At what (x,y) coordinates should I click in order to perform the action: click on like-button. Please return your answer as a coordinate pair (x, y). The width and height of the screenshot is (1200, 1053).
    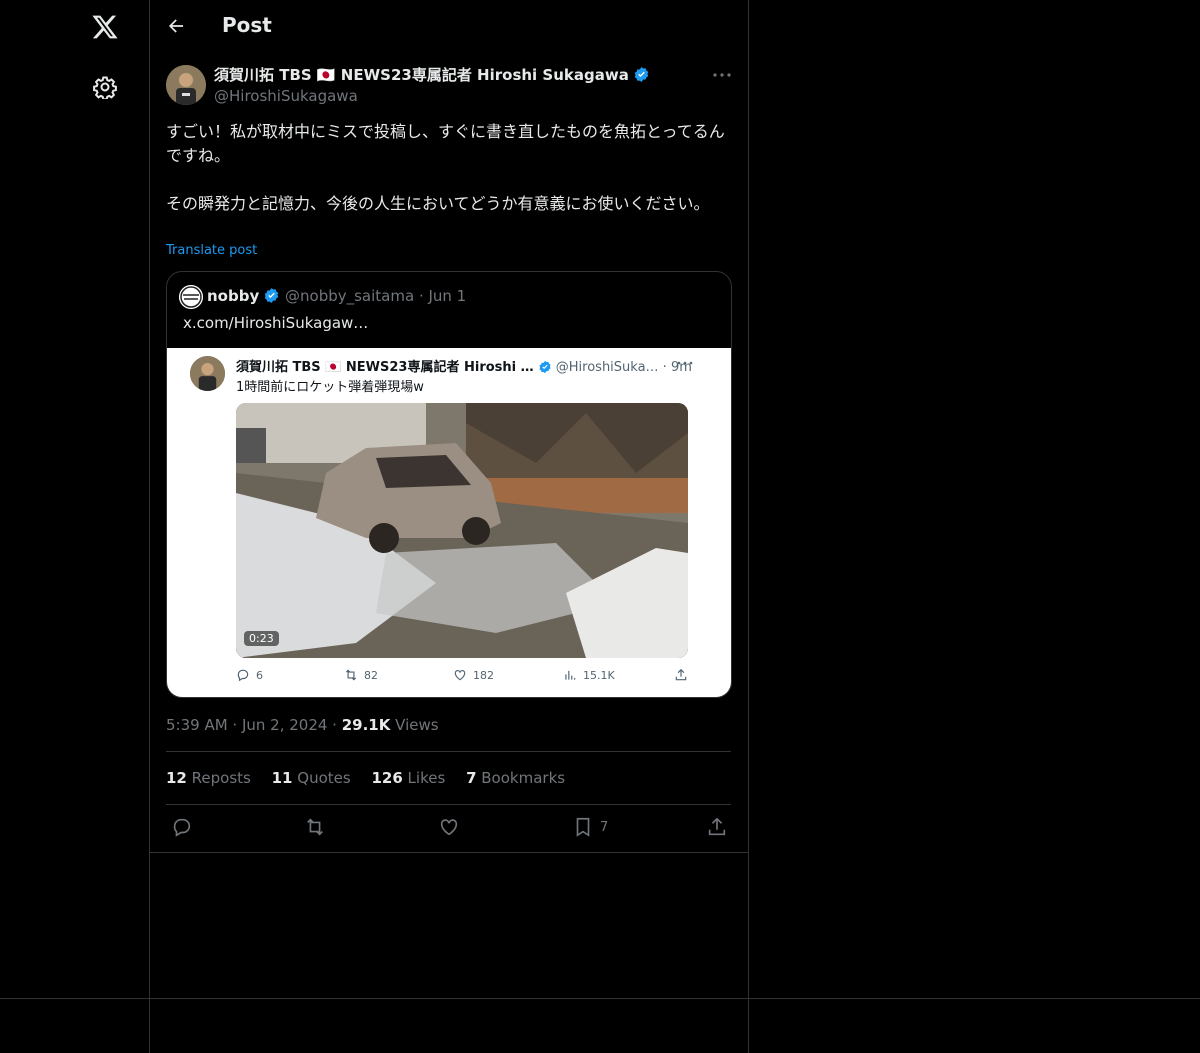
    Looking at the image, I should click on (449, 827).